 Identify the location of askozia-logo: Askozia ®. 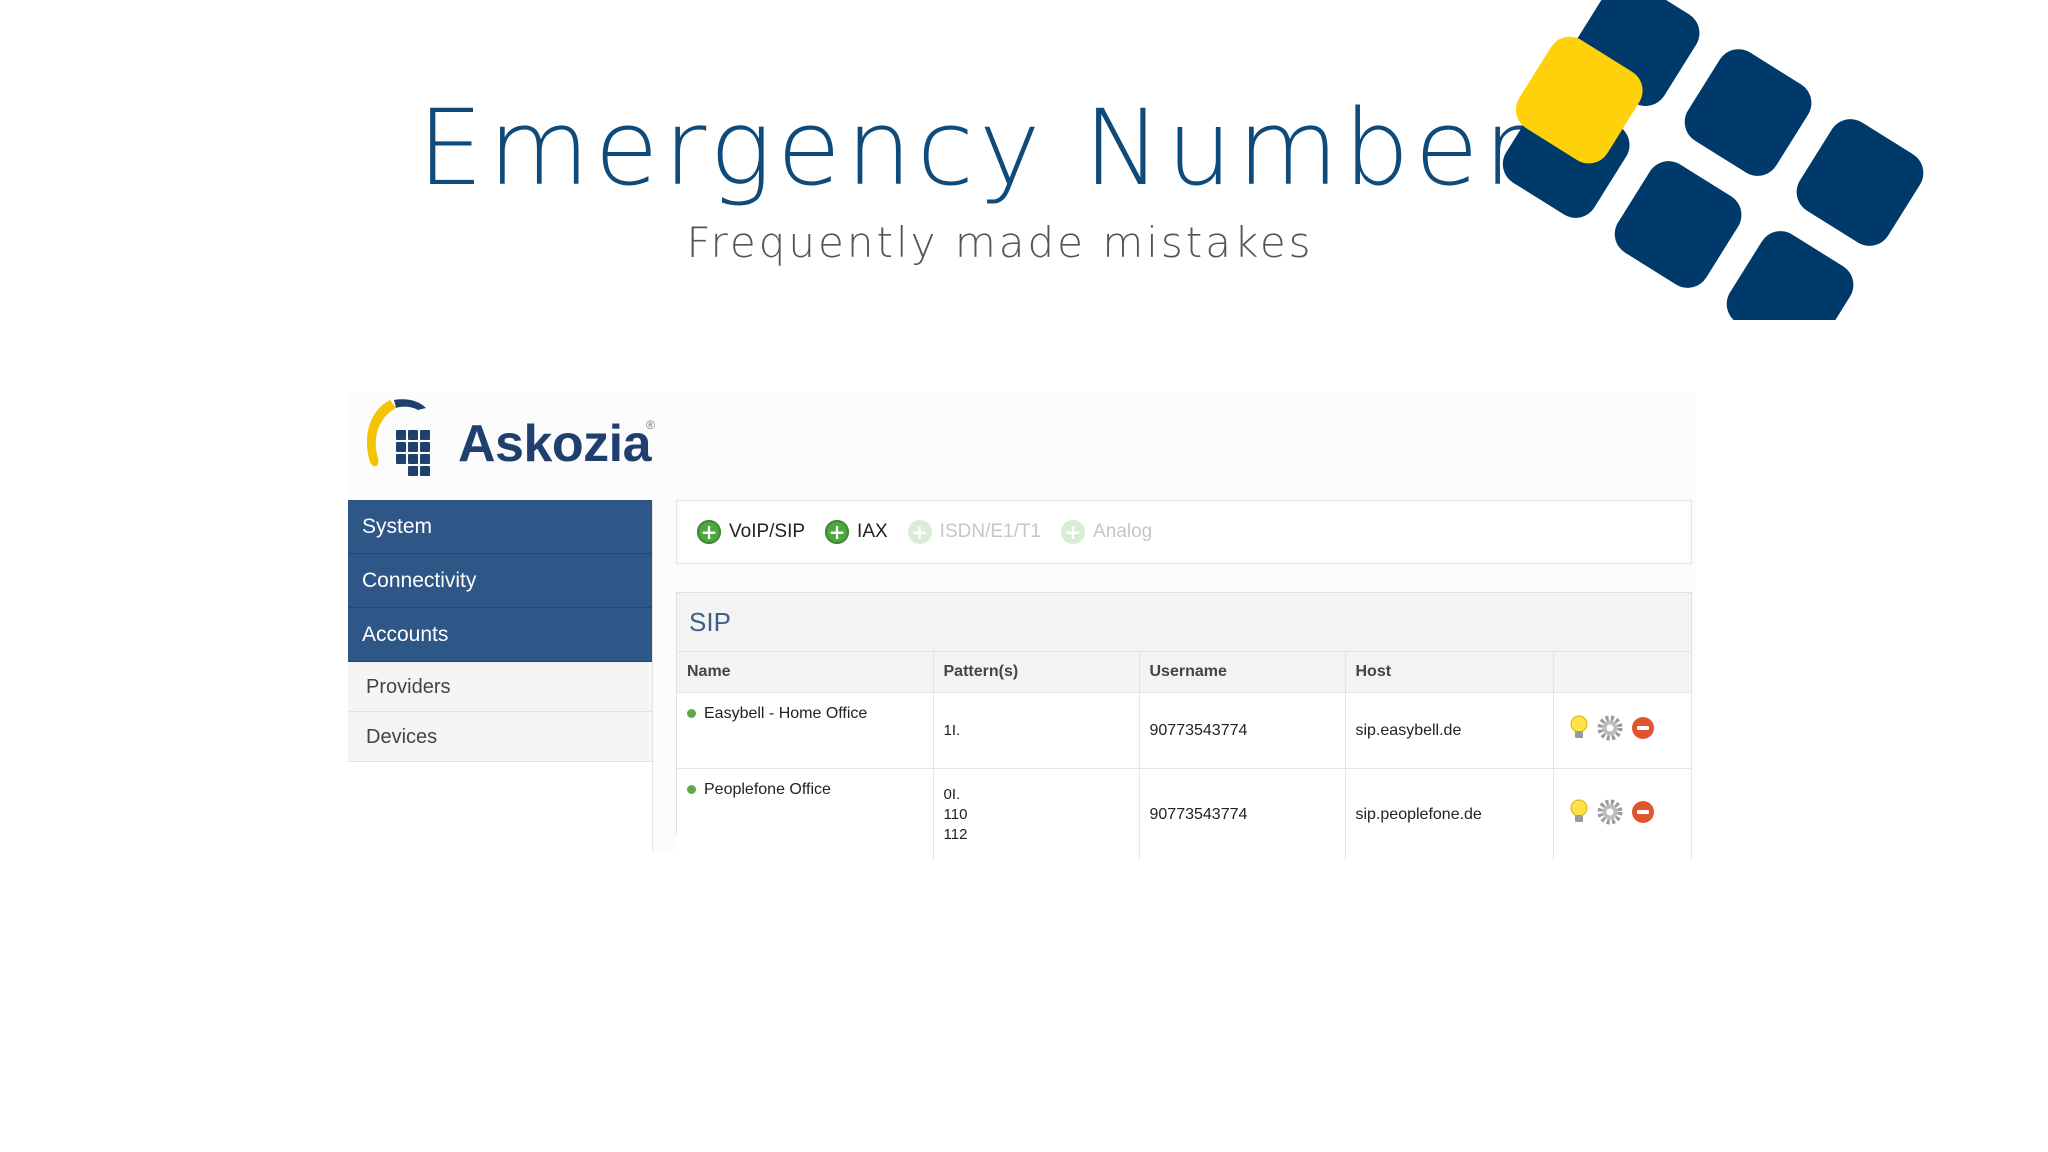
(510, 442).